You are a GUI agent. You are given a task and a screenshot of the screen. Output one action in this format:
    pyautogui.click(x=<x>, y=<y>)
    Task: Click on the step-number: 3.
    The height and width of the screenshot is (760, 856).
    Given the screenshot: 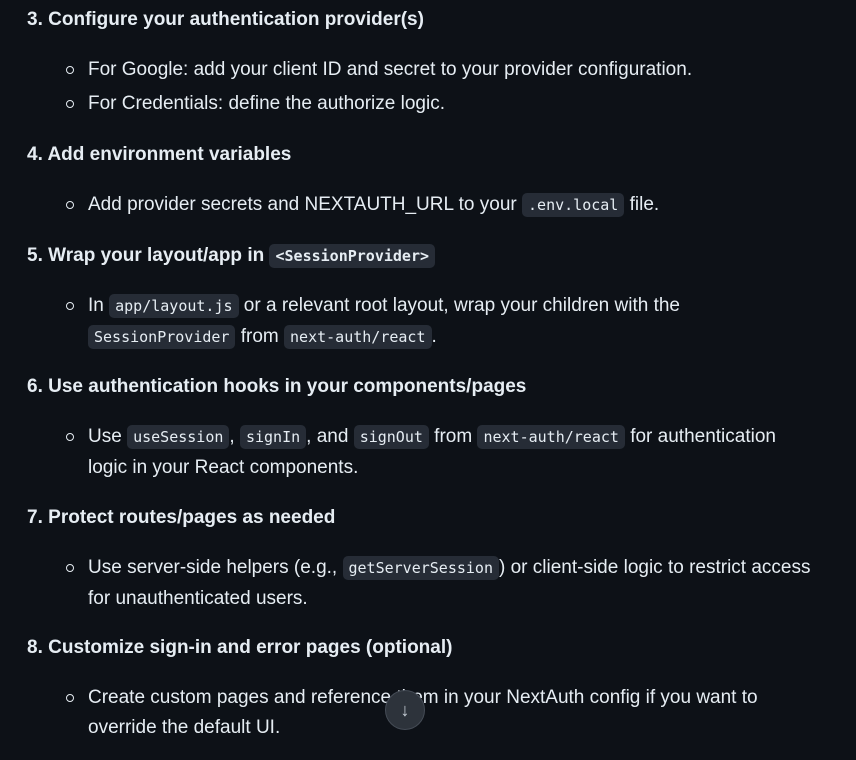 What is the action you would take?
    pyautogui.click(x=35, y=19)
    